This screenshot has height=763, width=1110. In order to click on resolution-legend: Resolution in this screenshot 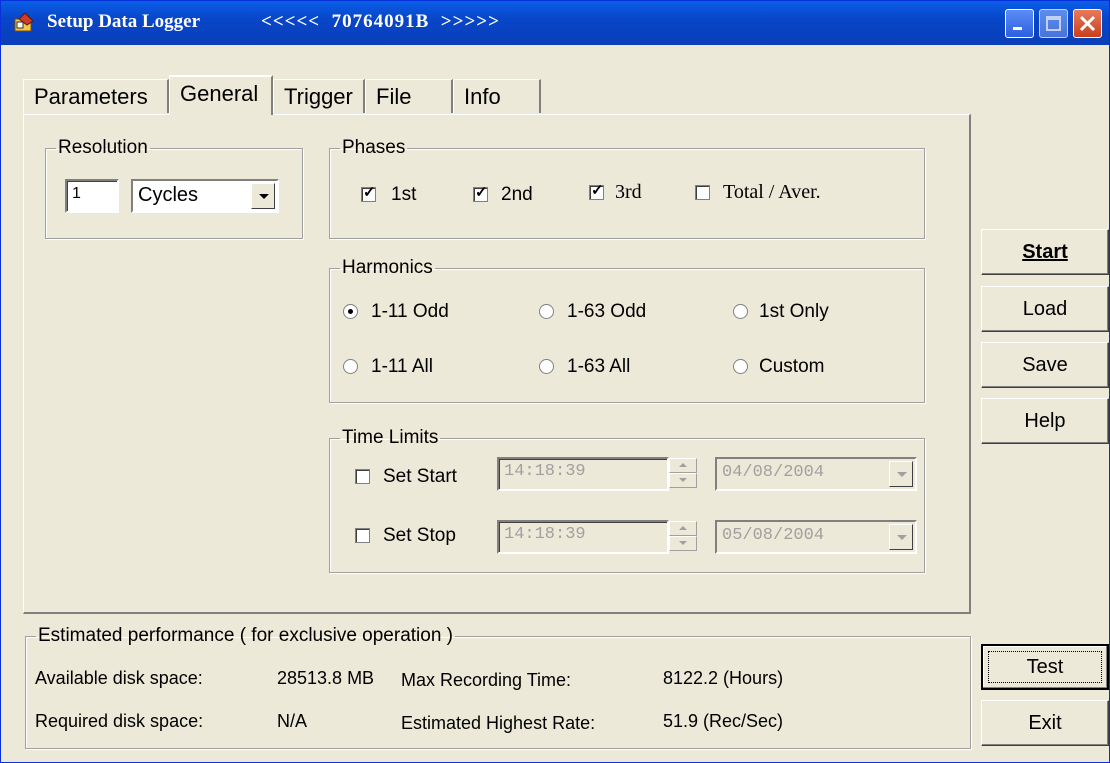, I will do `click(103, 147)`.